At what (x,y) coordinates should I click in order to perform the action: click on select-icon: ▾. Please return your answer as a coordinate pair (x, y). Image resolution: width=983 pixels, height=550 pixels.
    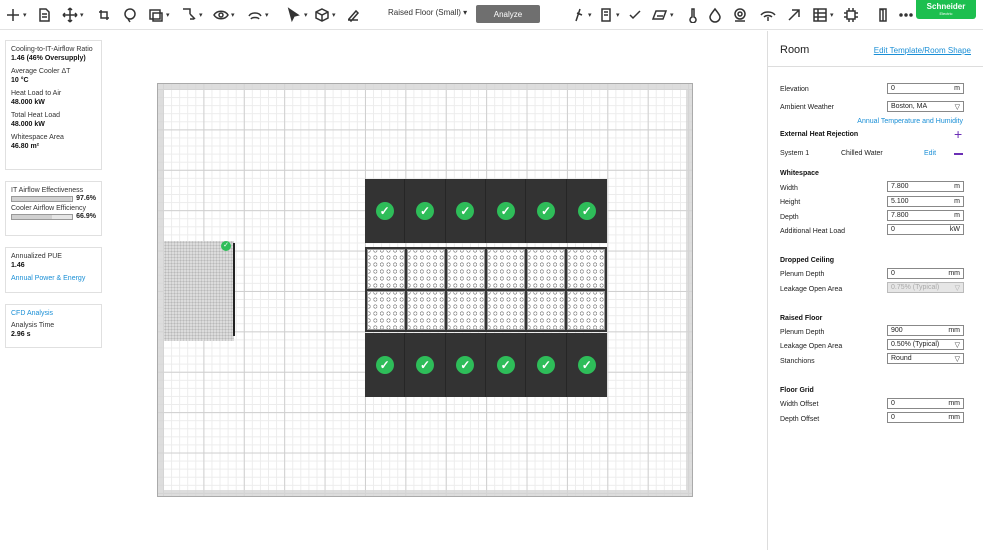
    Looking at the image, I should click on (297, 15).